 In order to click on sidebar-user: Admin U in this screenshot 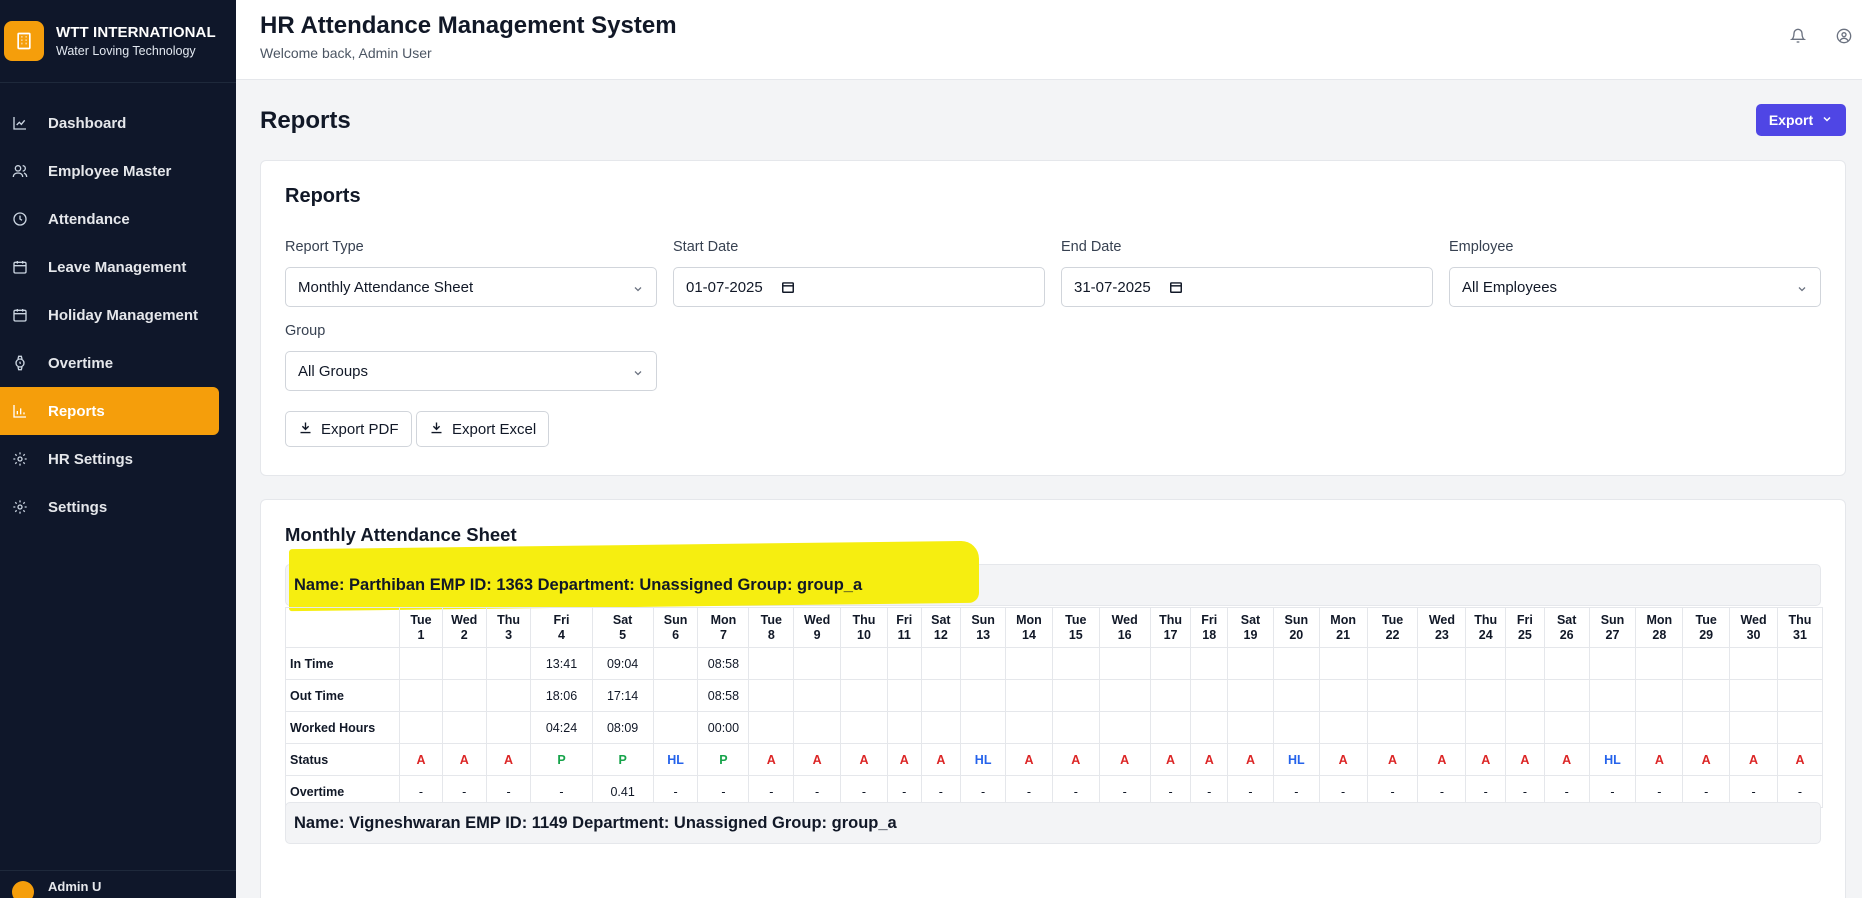, I will do `click(118, 884)`.